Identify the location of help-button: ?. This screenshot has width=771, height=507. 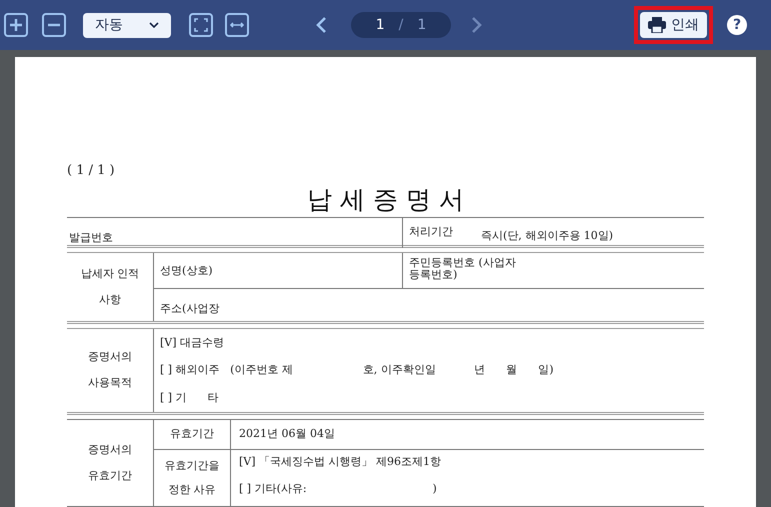
(737, 25).